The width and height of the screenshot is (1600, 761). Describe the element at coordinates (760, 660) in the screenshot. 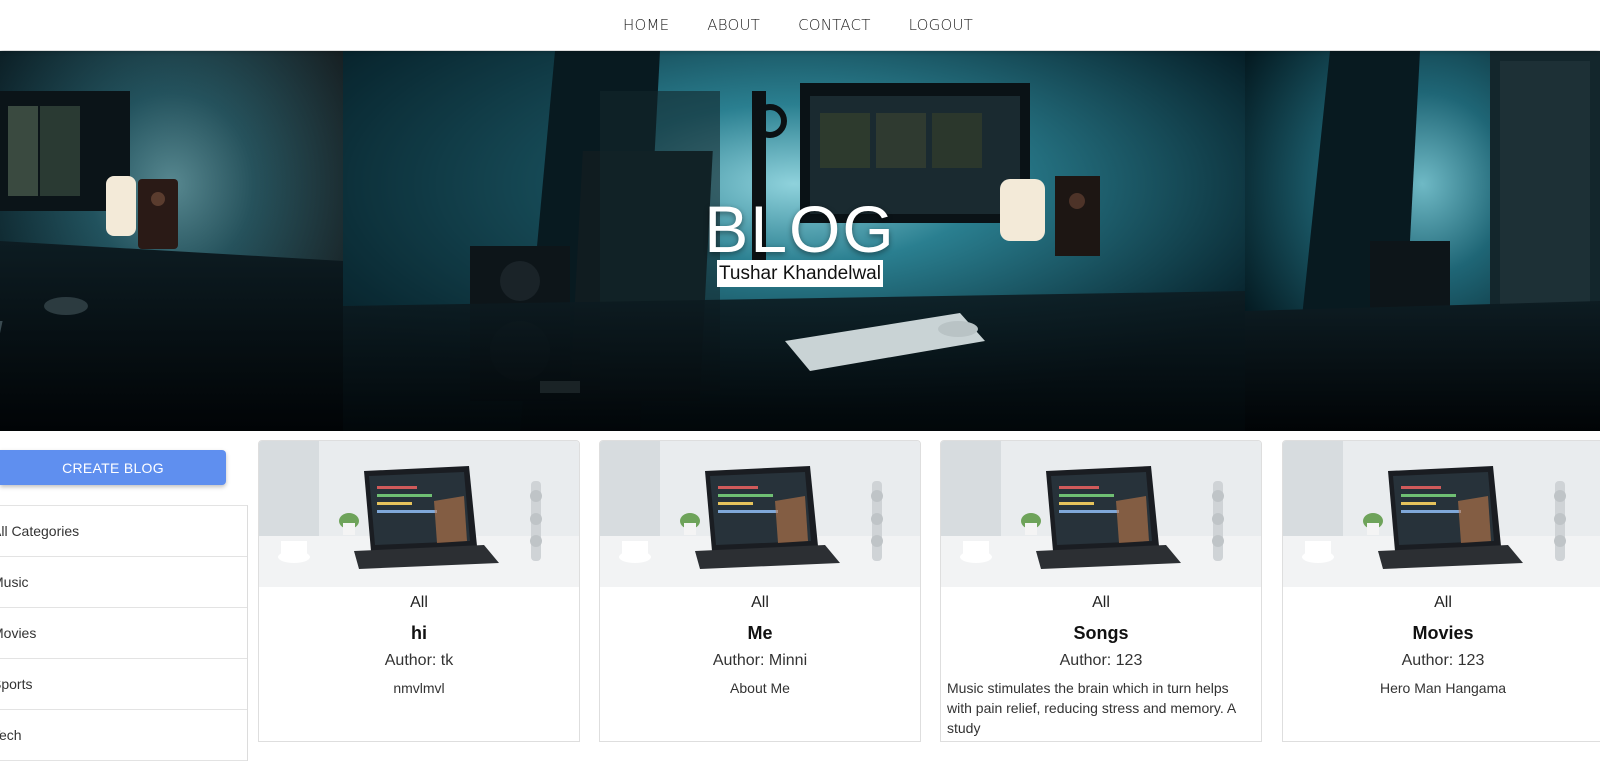

I see `post-author: Author: Minni` at that location.